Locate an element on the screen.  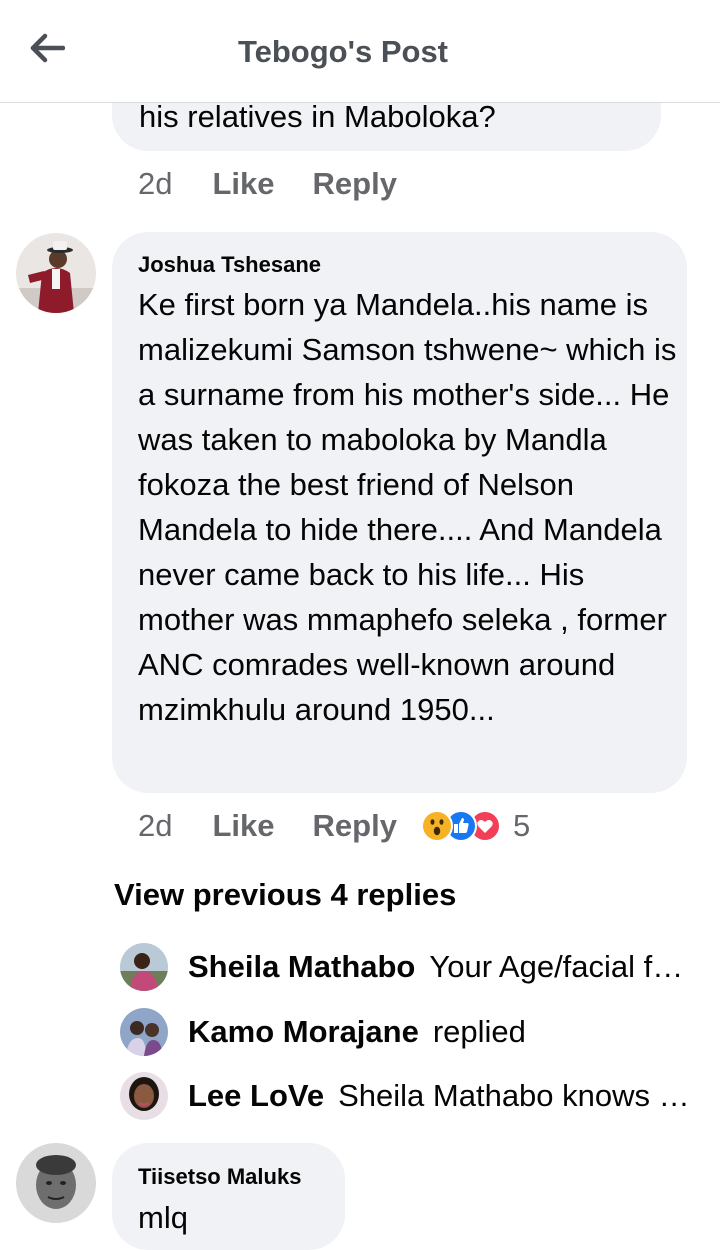
reply-author: Kamo Morajane is located at coordinates (303, 1031).